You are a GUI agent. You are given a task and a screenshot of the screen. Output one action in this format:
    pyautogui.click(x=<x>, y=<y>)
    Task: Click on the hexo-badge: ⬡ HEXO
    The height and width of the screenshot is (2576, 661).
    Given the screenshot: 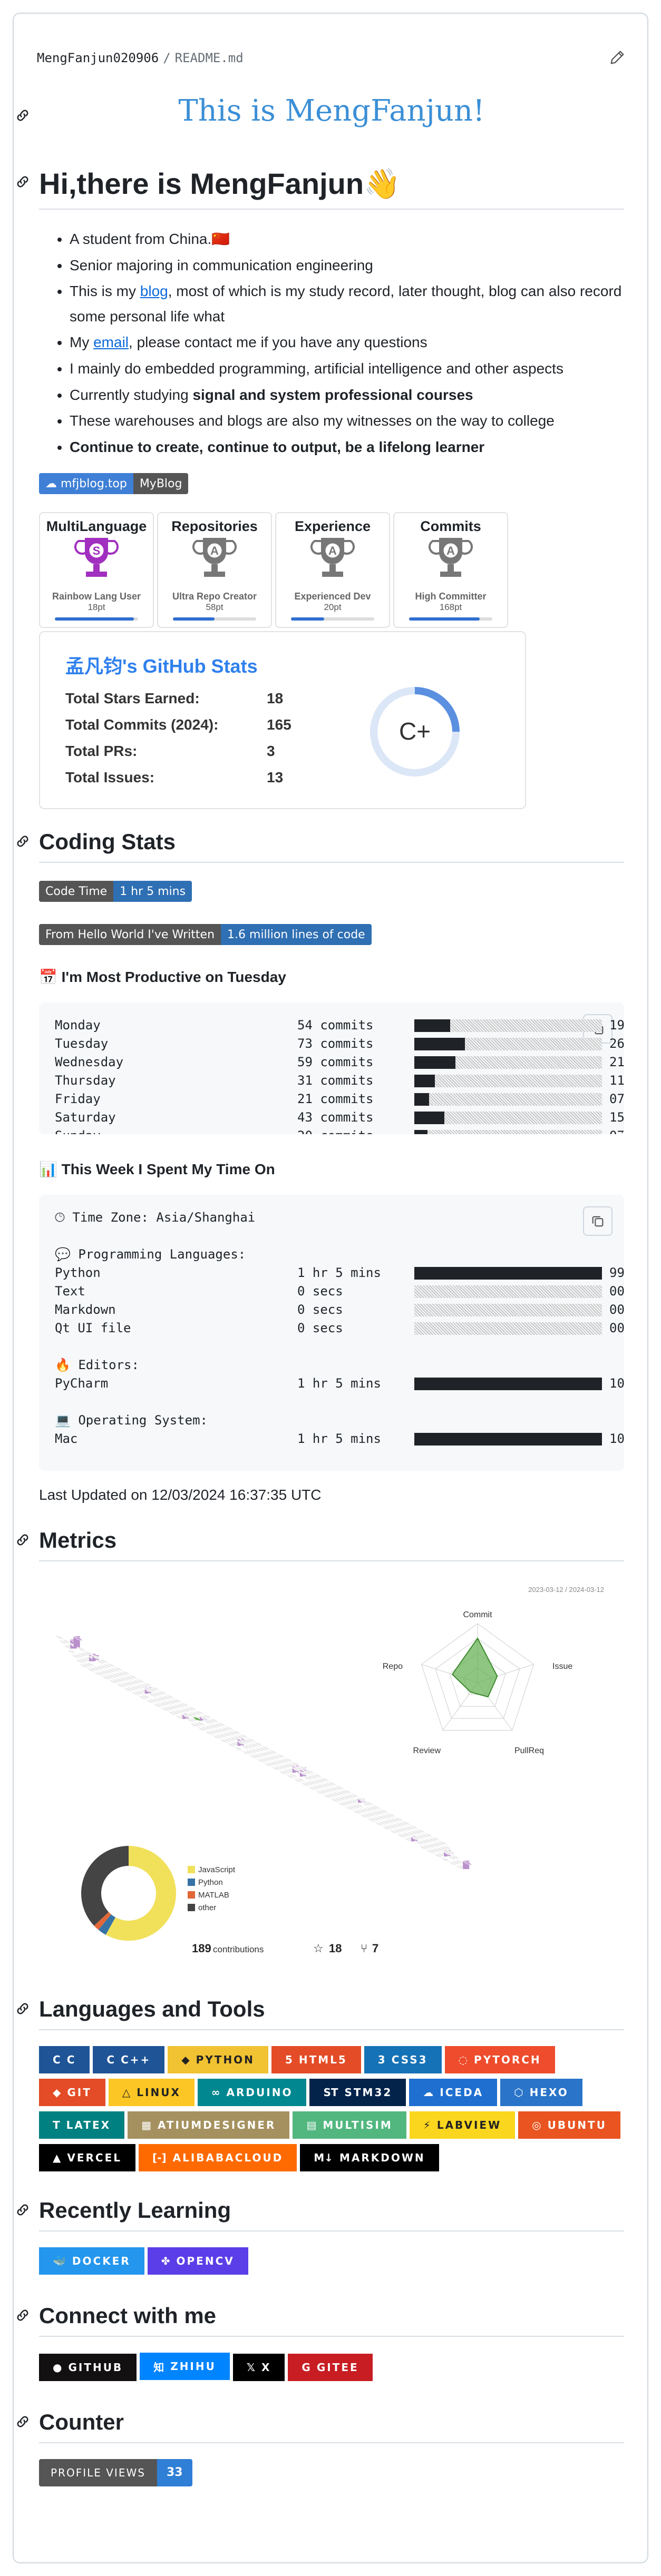 What is the action you would take?
    pyautogui.click(x=541, y=2093)
    